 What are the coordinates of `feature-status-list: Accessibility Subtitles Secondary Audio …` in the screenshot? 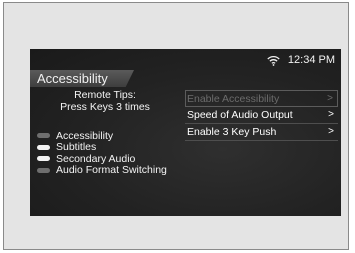 It's located at (102, 153).